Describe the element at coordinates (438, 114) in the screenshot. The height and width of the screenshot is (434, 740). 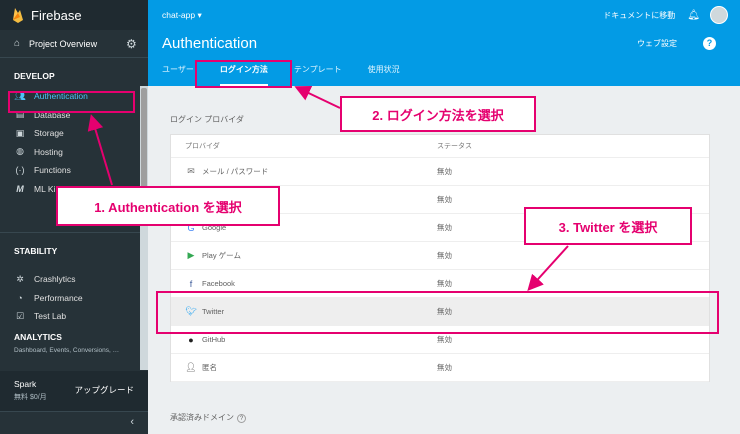
I see `callout-step2: 2. ログイン方法を選択` at that location.